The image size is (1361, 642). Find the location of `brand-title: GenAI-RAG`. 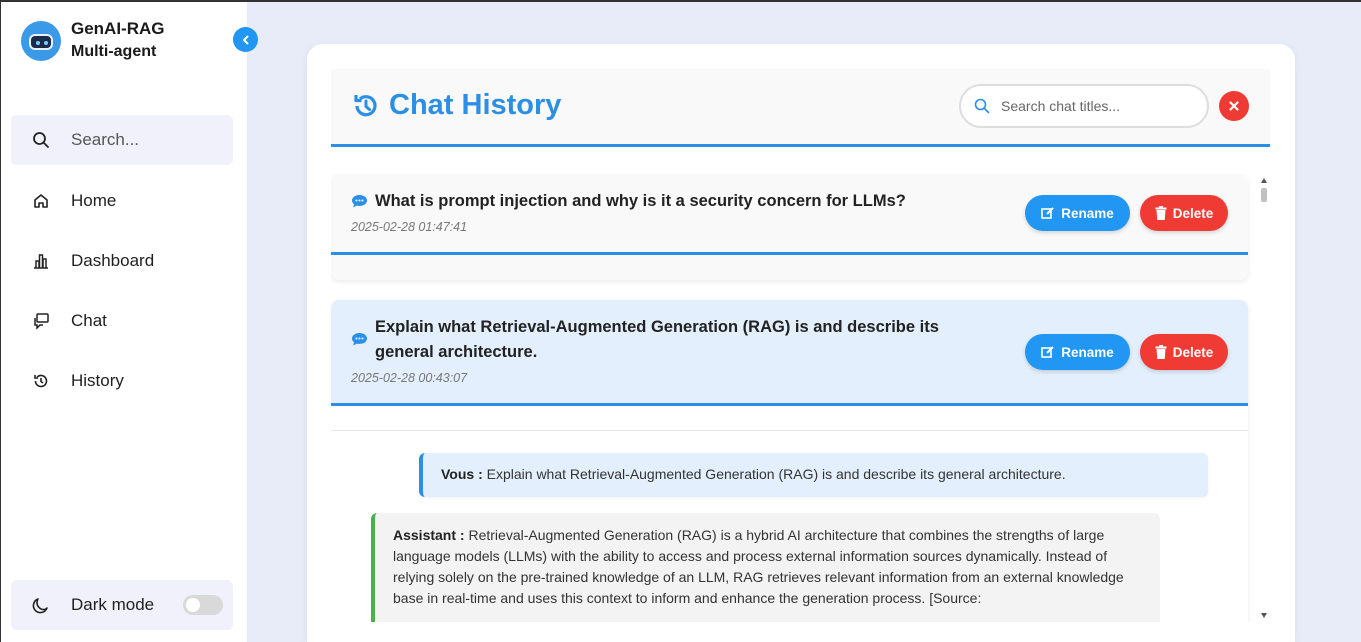

brand-title: GenAI-RAG is located at coordinates (118, 28).